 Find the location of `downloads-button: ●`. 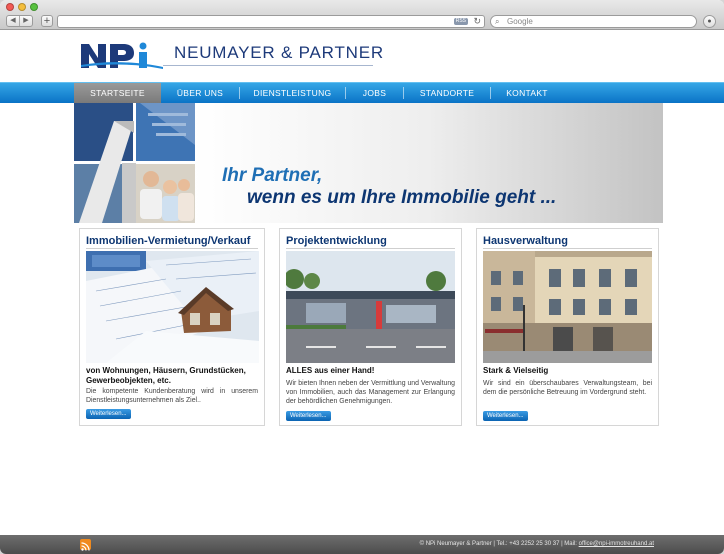

downloads-button: ● is located at coordinates (709, 21).